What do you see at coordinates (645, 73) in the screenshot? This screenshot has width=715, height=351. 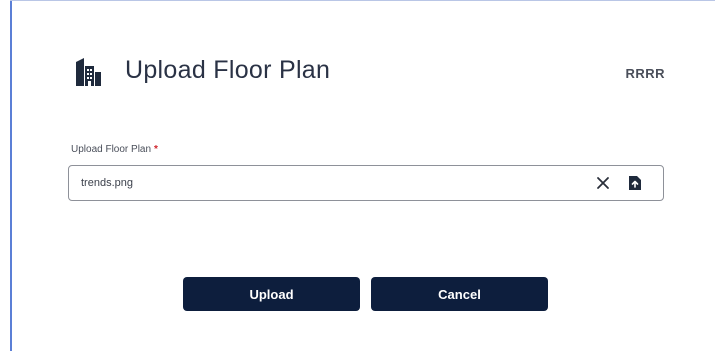 I see `header-user-code: RRRR` at bounding box center [645, 73].